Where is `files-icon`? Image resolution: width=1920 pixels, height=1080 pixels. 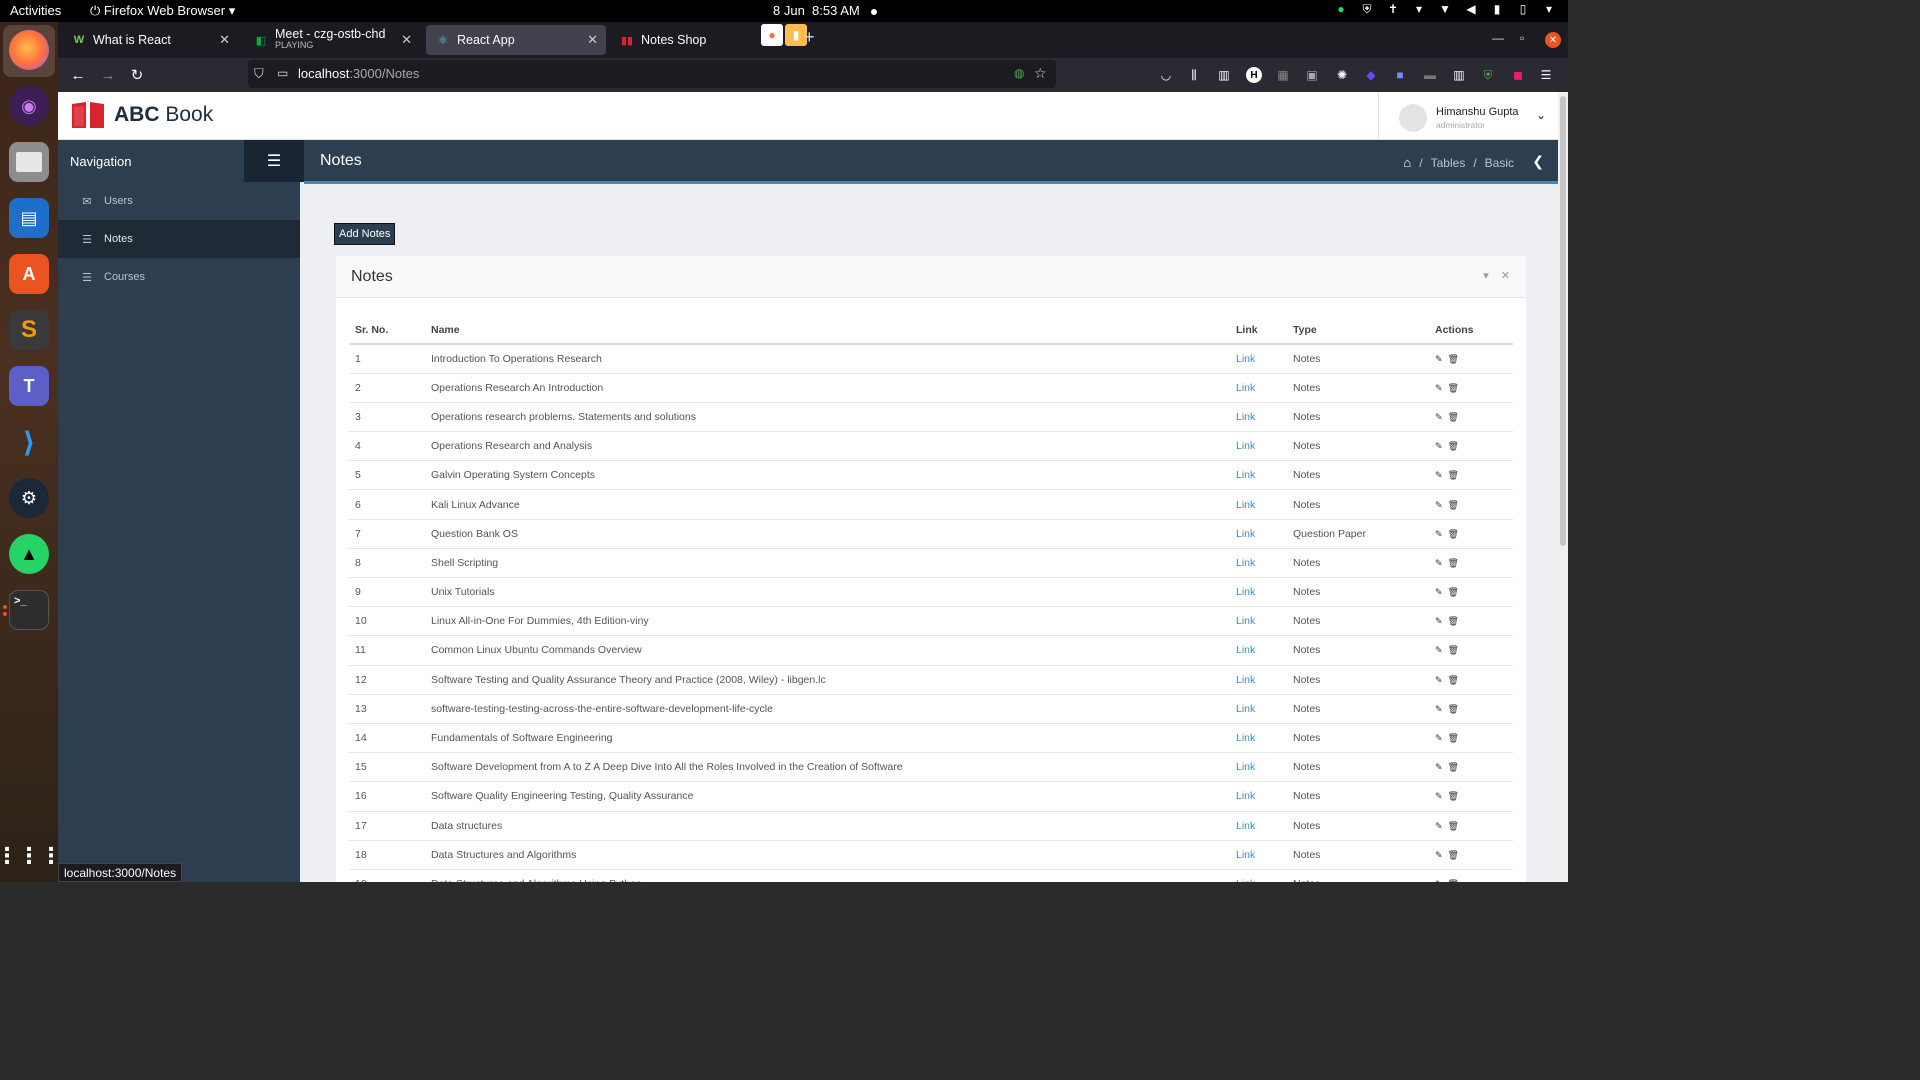 files-icon is located at coordinates (29, 162).